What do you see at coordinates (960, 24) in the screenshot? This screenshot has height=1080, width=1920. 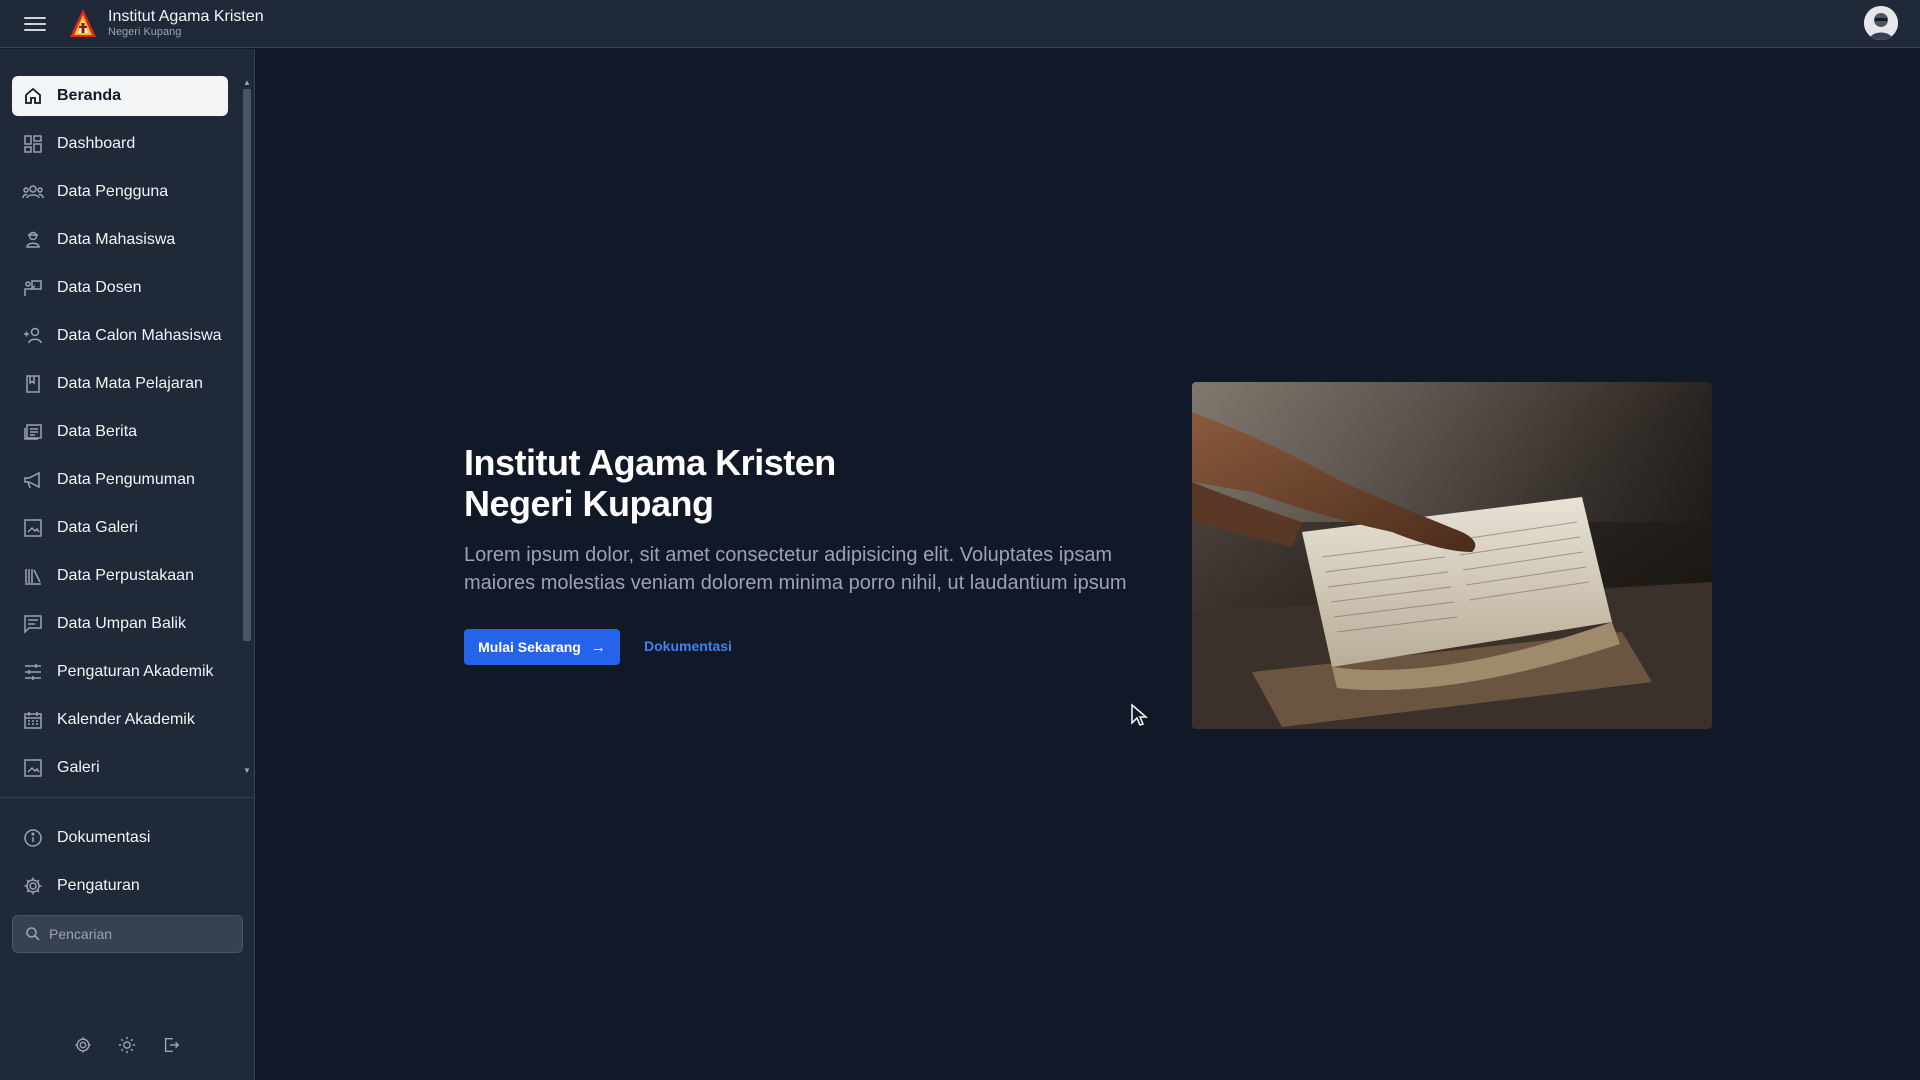 I see `top-bar: Institut Agama Kristen Negeri Kupang` at bounding box center [960, 24].